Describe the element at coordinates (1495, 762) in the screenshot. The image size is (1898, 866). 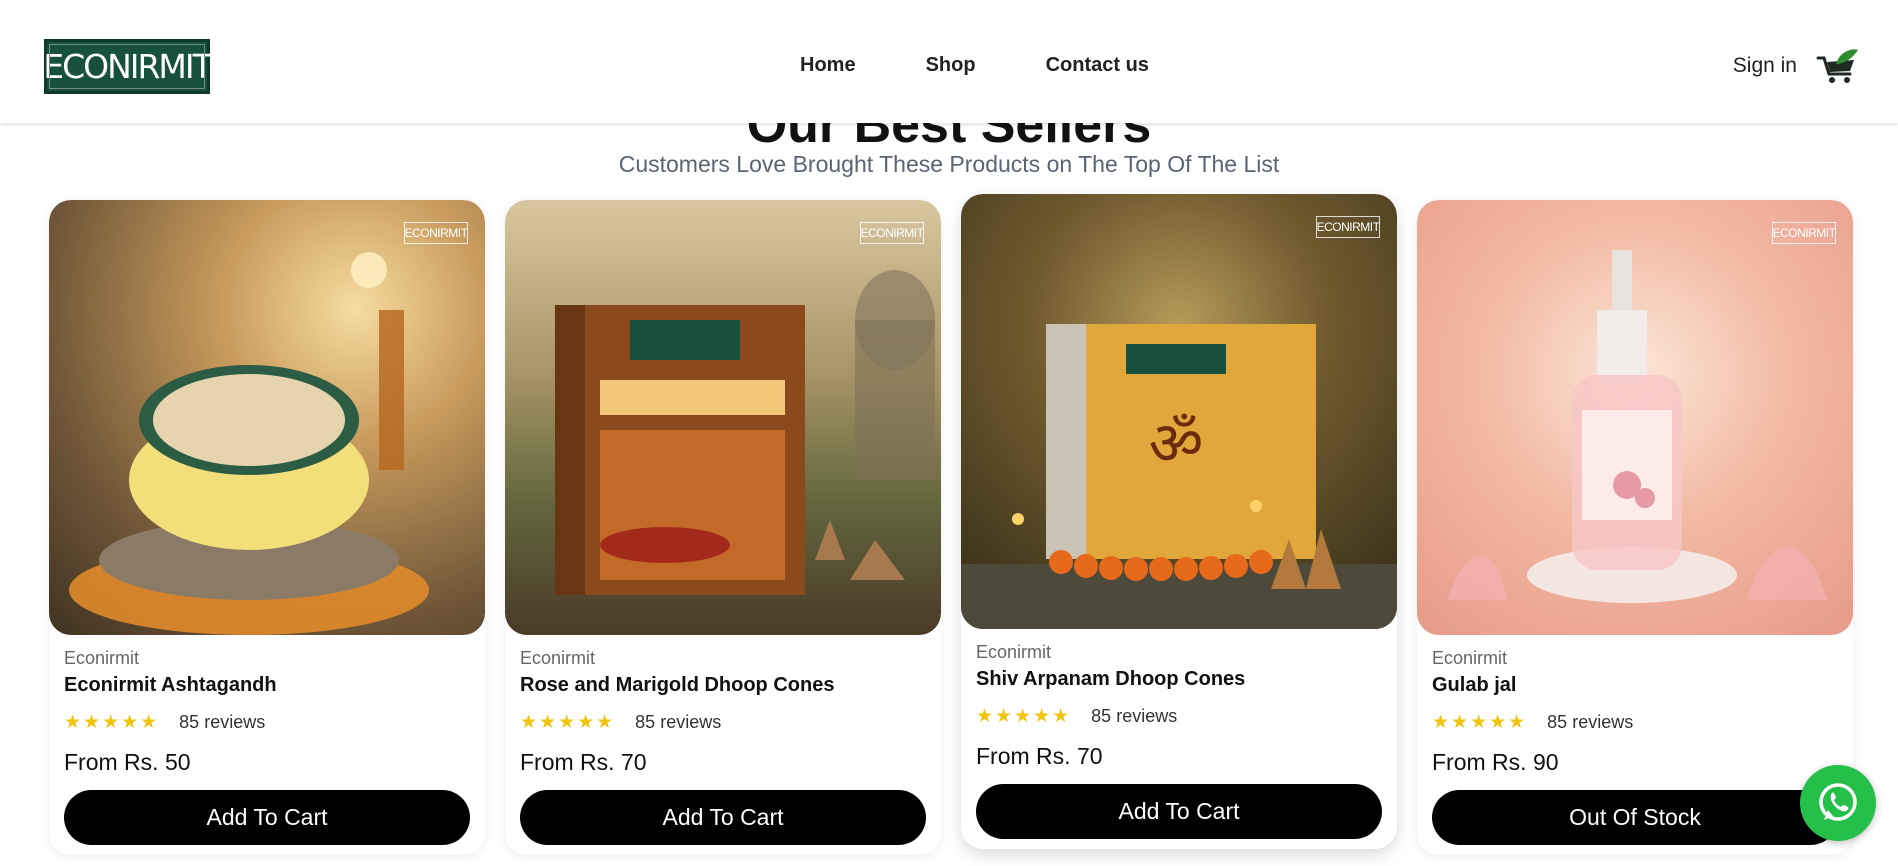
I see `product-price: From Rs. 90` at that location.